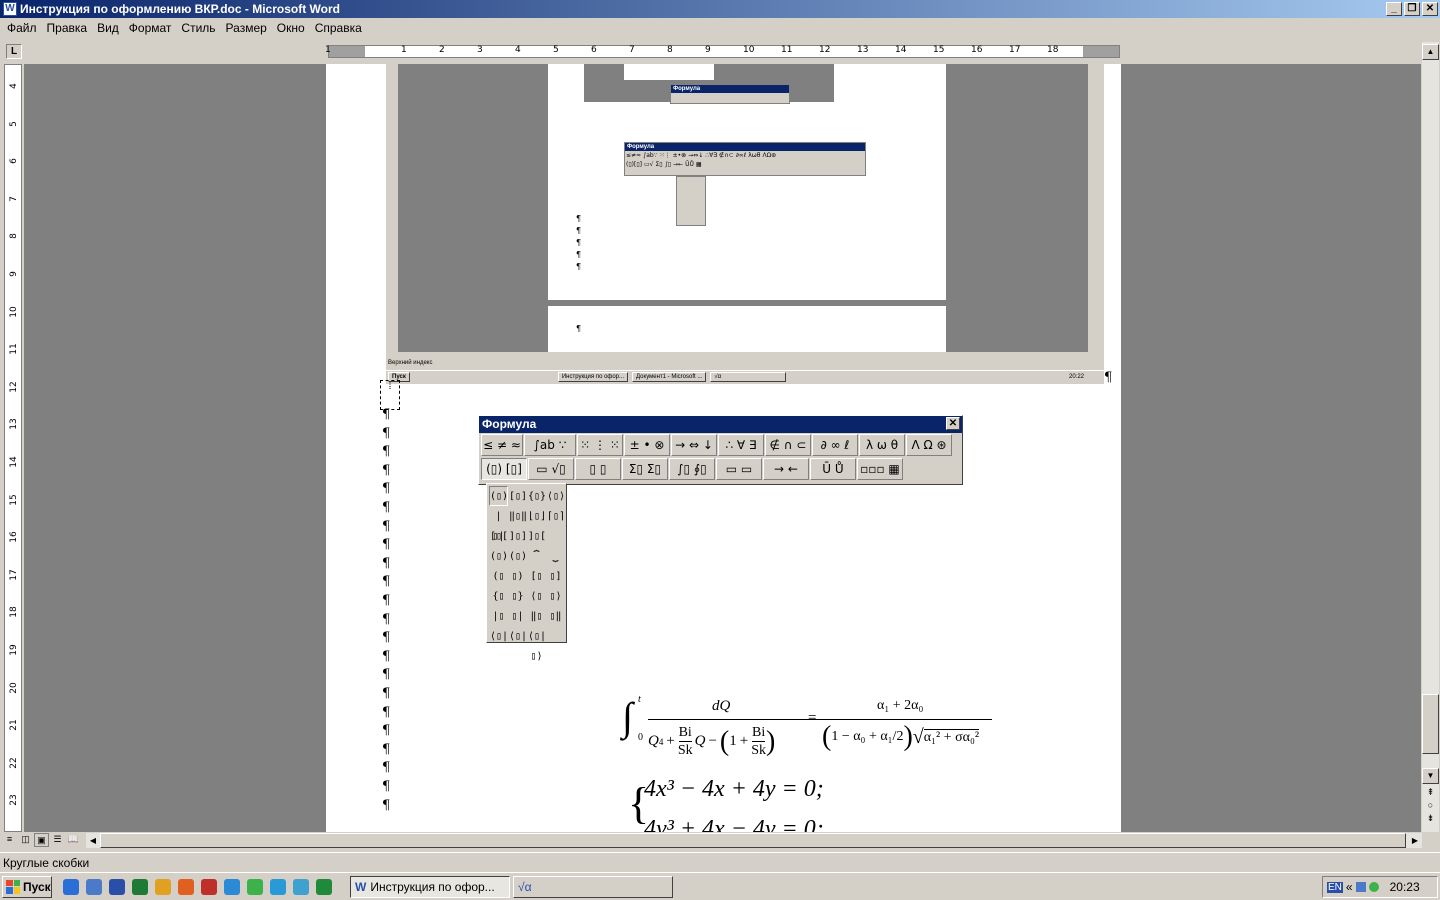 The image size is (1440, 900). I want to click on bracket-template-20: {▯, so click(498, 596).